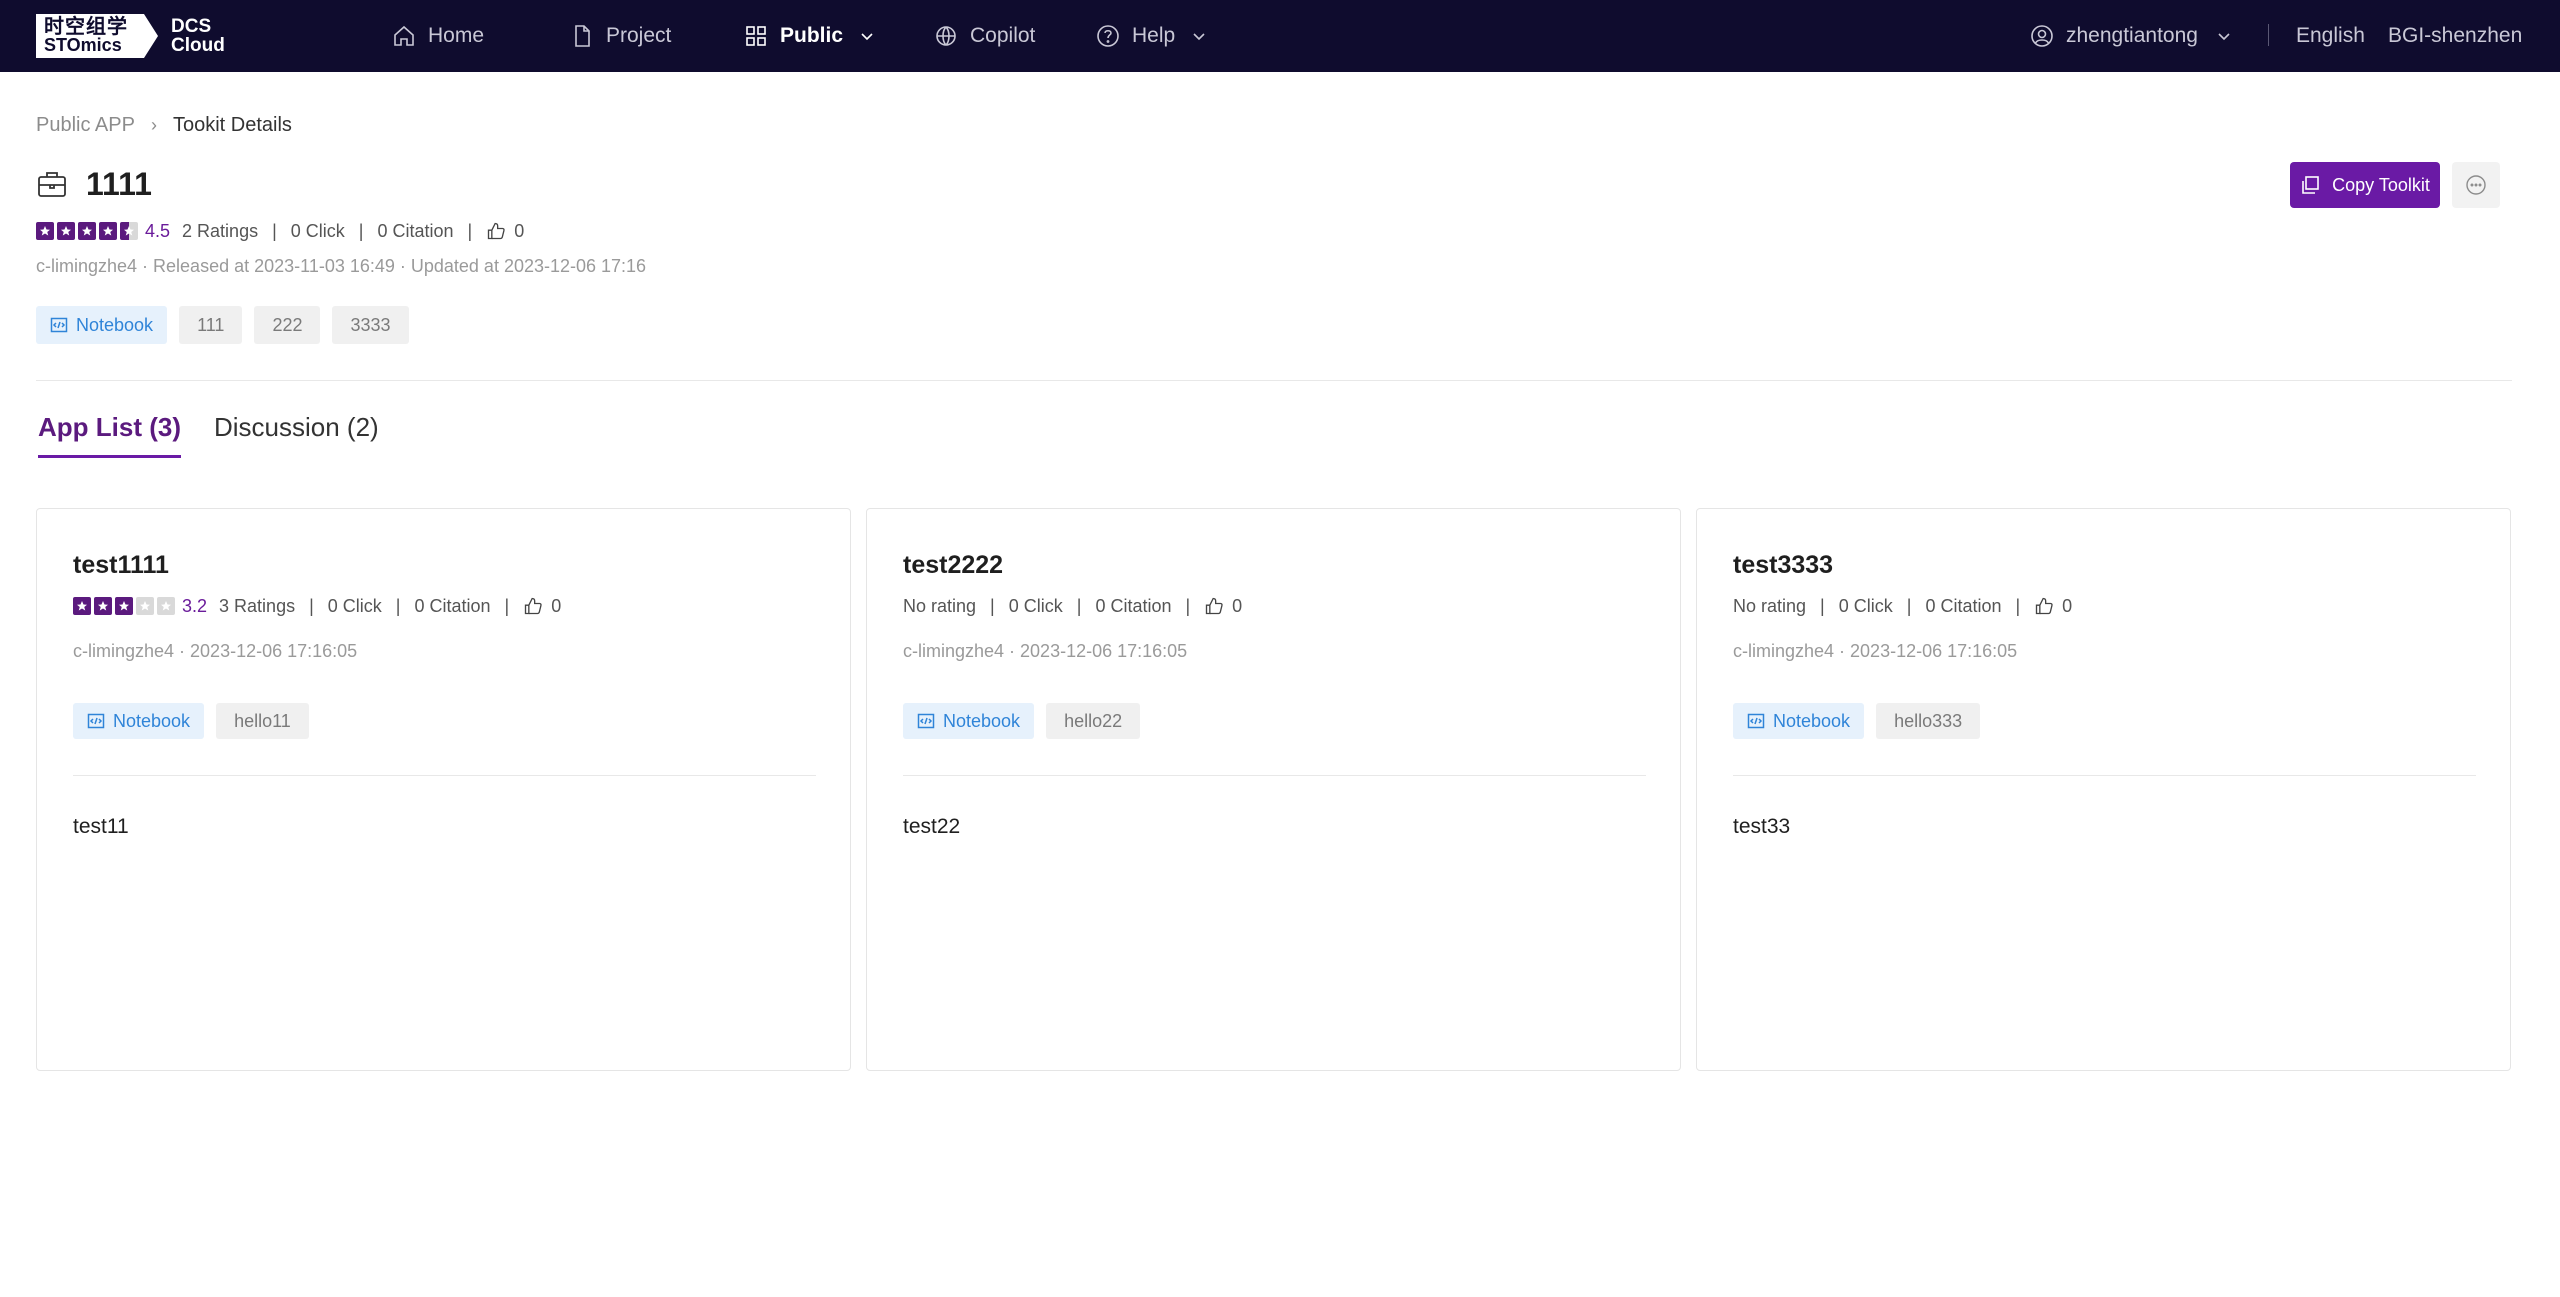  What do you see at coordinates (191, 26) in the screenshot?
I see `logo-dcs-text: DCS` at bounding box center [191, 26].